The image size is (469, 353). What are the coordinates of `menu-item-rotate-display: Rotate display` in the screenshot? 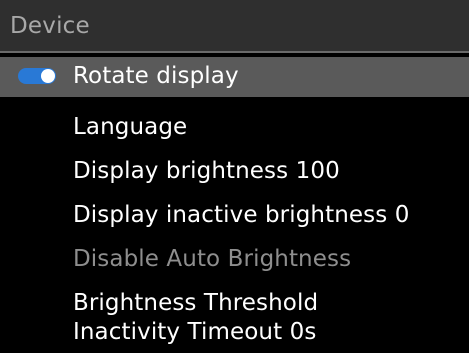 It's located at (234, 77).